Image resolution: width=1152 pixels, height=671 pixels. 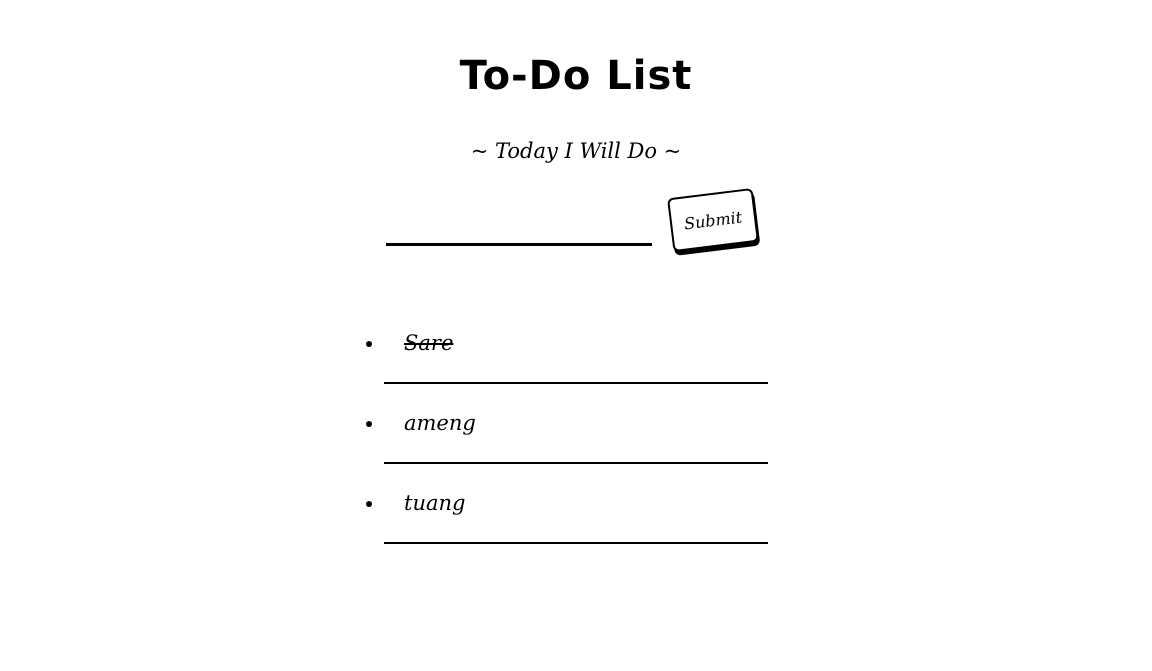 I want to click on todo-item-label: ameng, so click(x=440, y=423).